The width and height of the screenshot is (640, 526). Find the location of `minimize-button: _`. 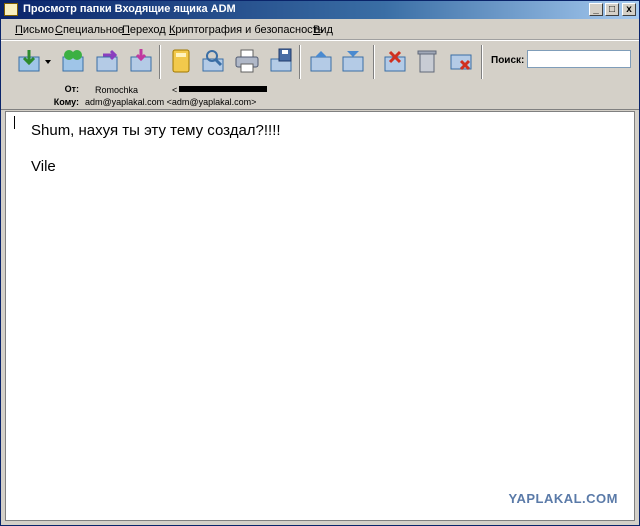

minimize-button: _ is located at coordinates (596, 9).